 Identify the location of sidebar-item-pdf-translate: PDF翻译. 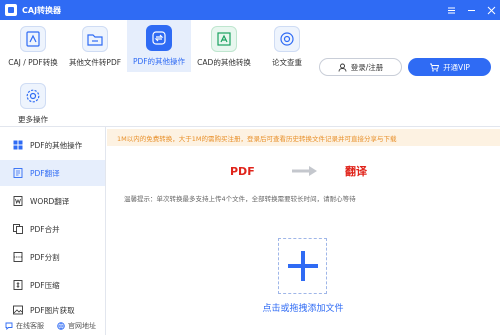
(52, 173).